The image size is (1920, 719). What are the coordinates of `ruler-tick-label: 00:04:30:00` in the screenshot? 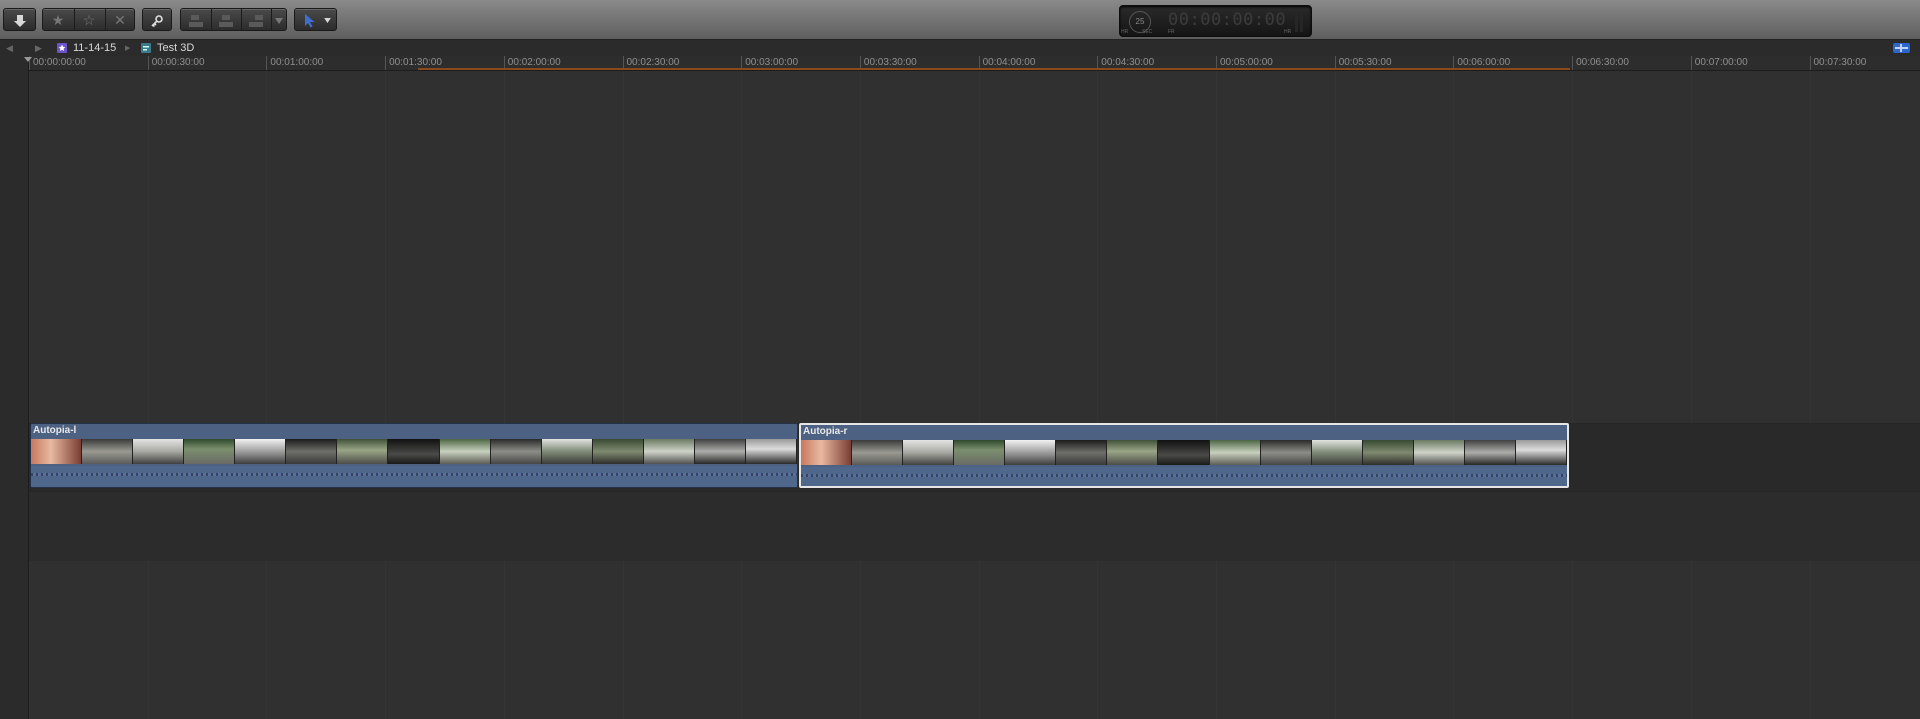 It's located at (1128, 62).